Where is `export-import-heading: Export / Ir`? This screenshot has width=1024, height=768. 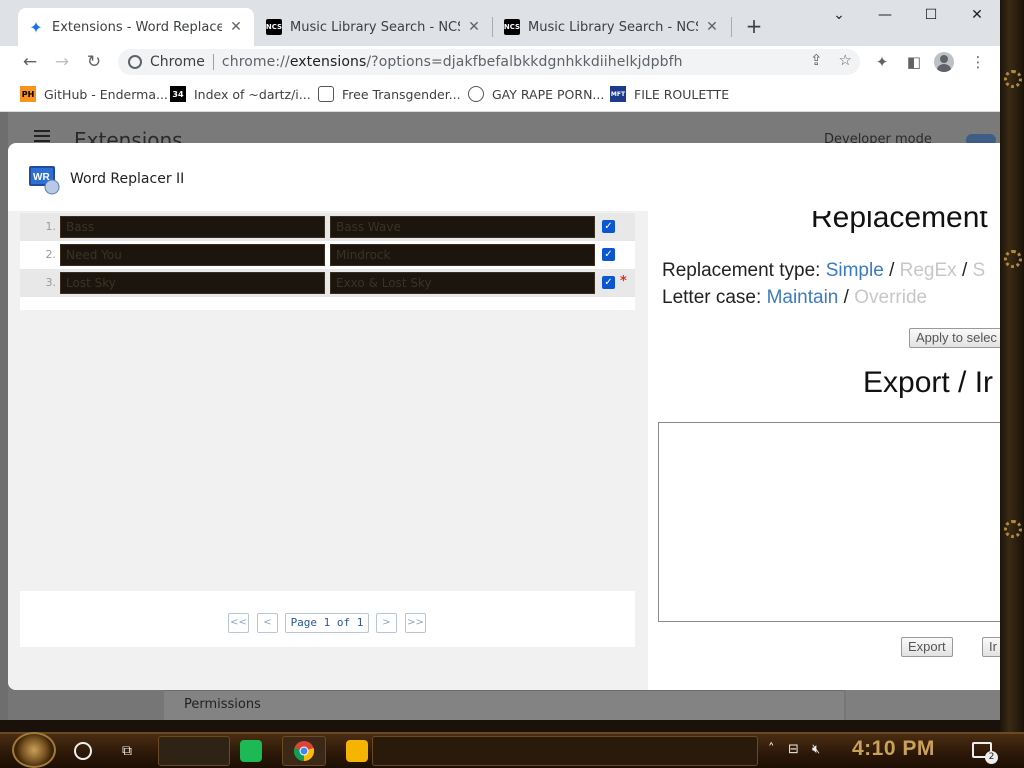
export-import-heading: Export / Ir is located at coordinates (928, 382).